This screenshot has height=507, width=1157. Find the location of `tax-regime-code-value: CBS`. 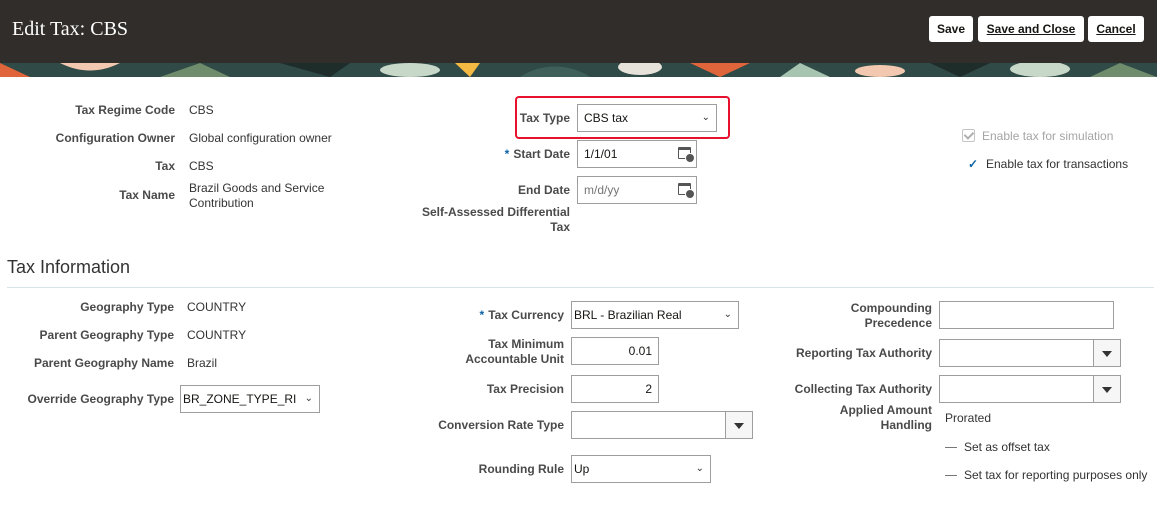

tax-regime-code-value: CBS is located at coordinates (201, 110).